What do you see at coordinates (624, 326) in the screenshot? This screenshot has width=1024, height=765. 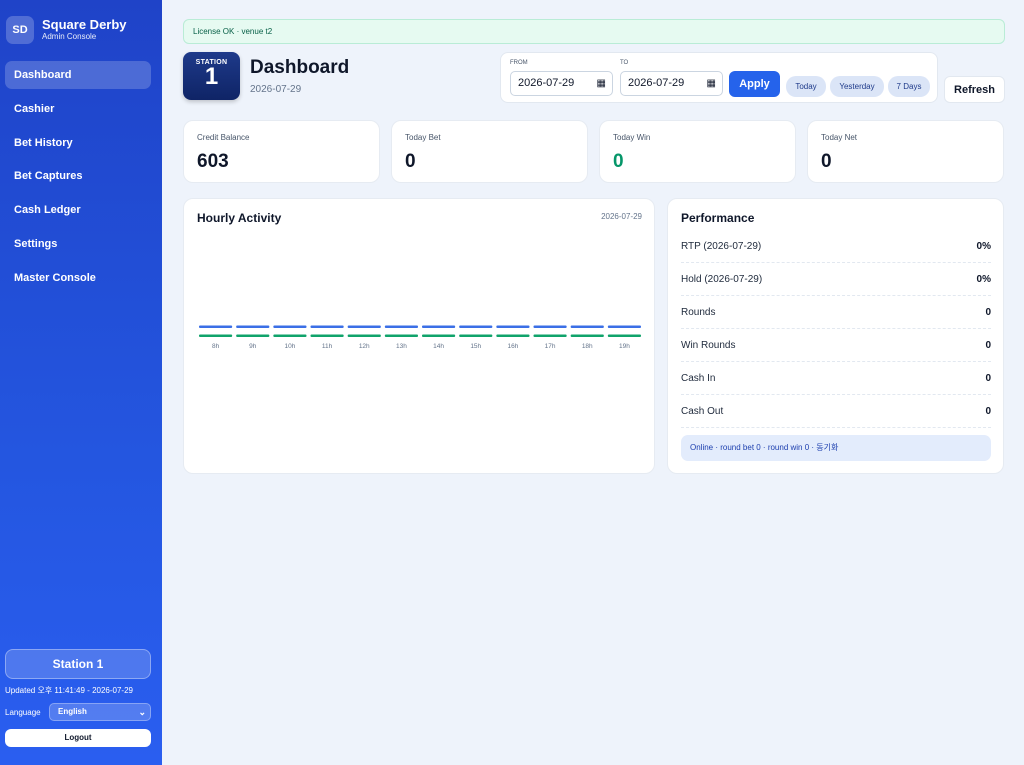 I see `bar-series-1-19h` at bounding box center [624, 326].